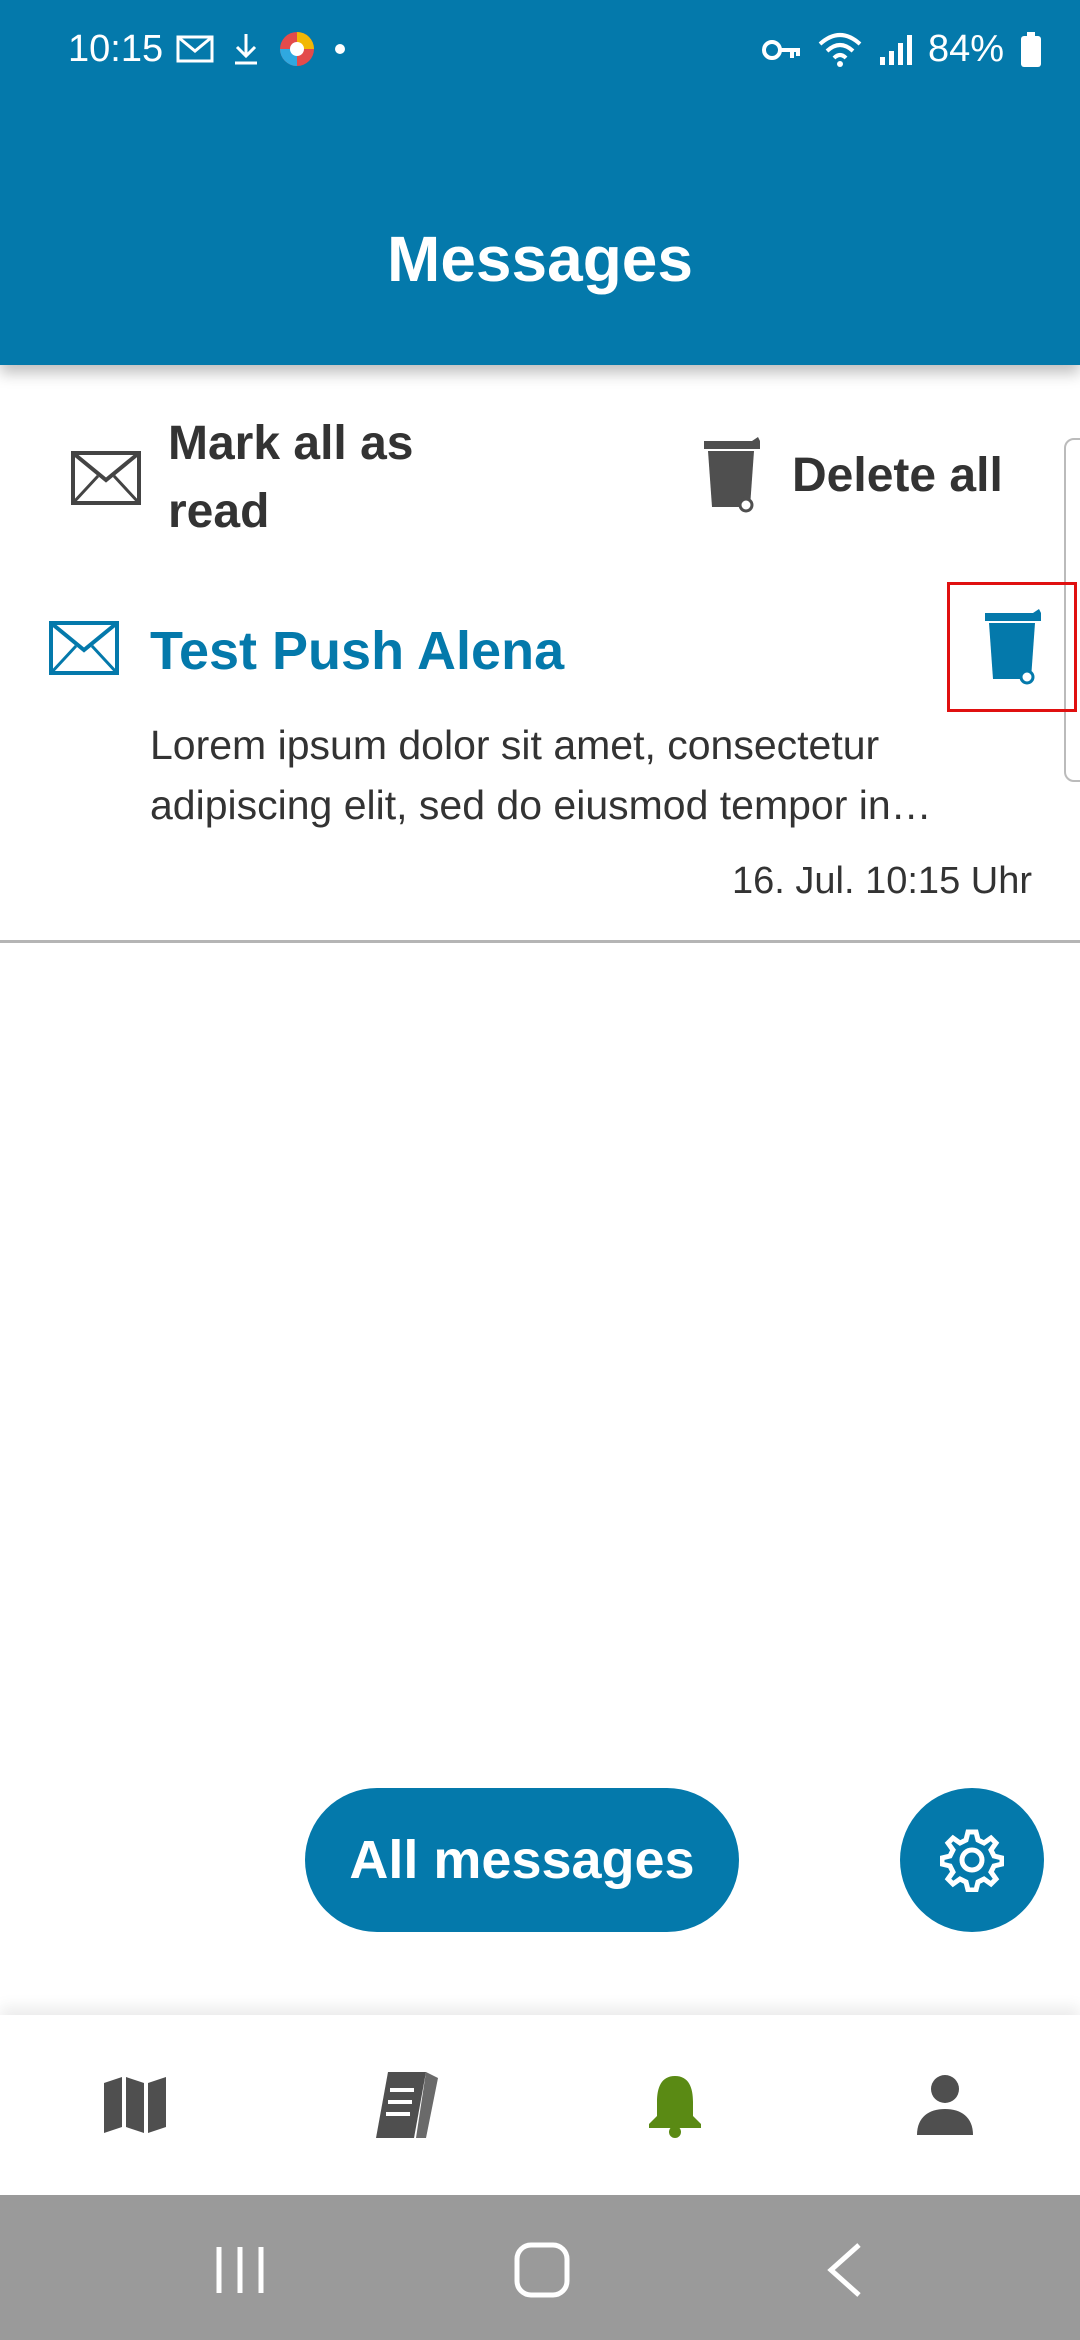 The height and width of the screenshot is (2340, 1080). What do you see at coordinates (84, 648) in the screenshot?
I see `unread-envelope-icon` at bounding box center [84, 648].